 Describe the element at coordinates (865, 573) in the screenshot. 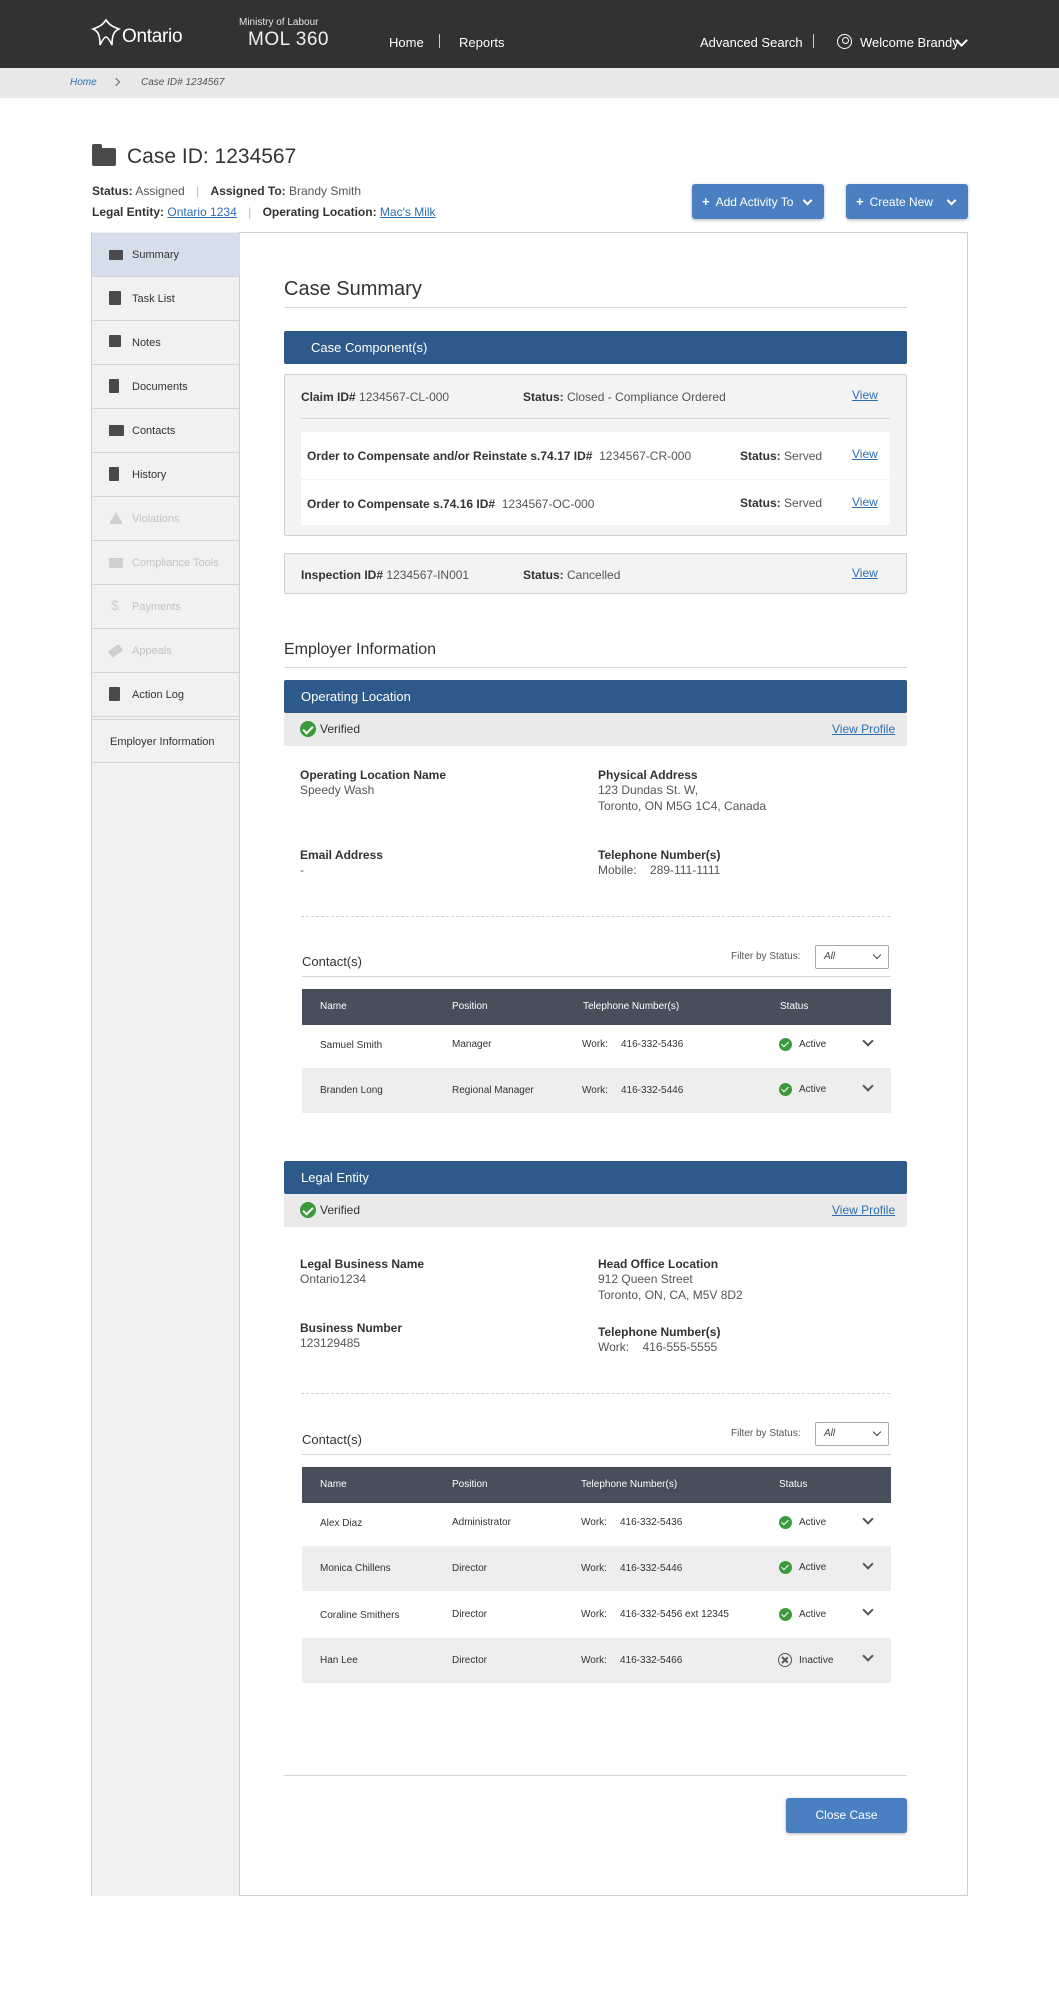

I see `inspection-view-link: View` at that location.